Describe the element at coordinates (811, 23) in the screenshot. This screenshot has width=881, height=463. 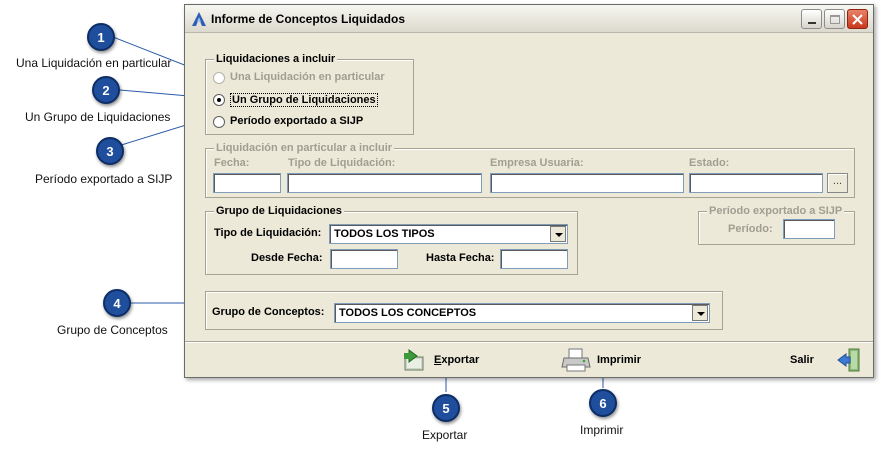
I see `minimize-icon` at that location.